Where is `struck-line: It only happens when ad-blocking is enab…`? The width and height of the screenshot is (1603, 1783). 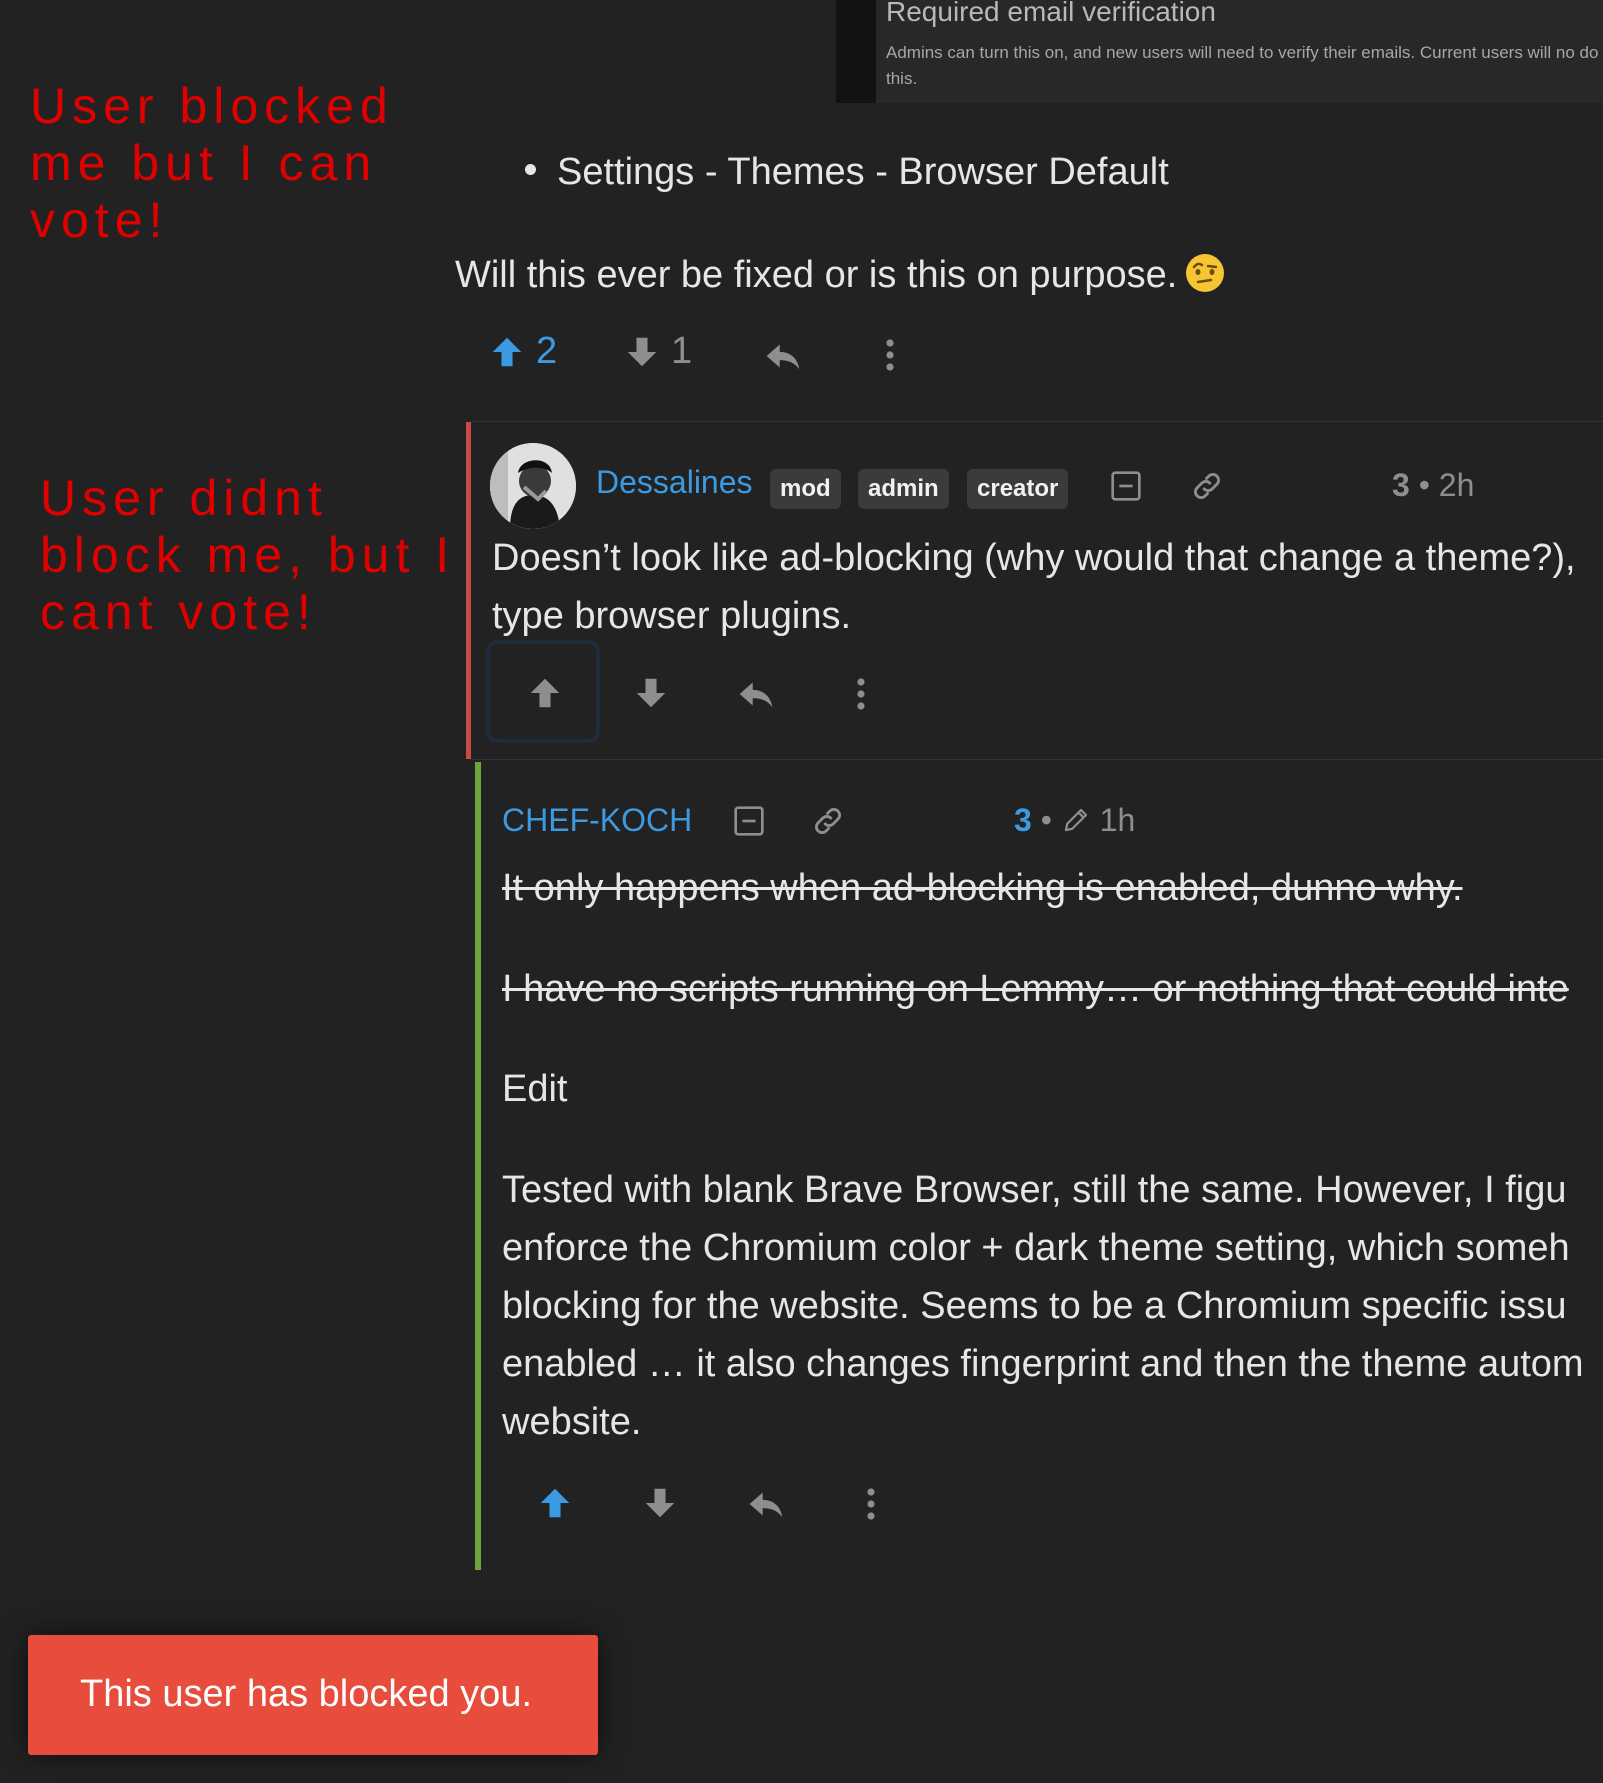 struck-line: It only happens when ad-blocking is enab… is located at coordinates (982, 888).